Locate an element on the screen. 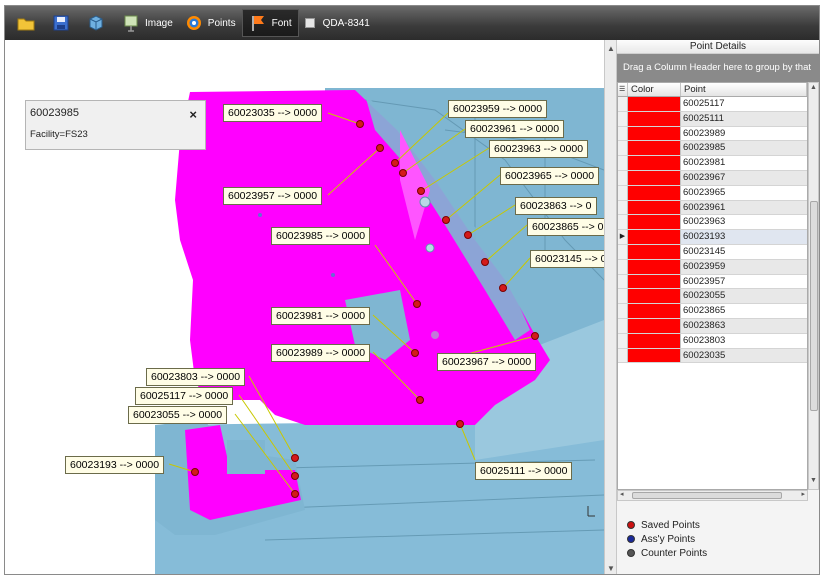 This screenshot has width=824, height=579. grid-vscroll-thumb is located at coordinates (814, 306).